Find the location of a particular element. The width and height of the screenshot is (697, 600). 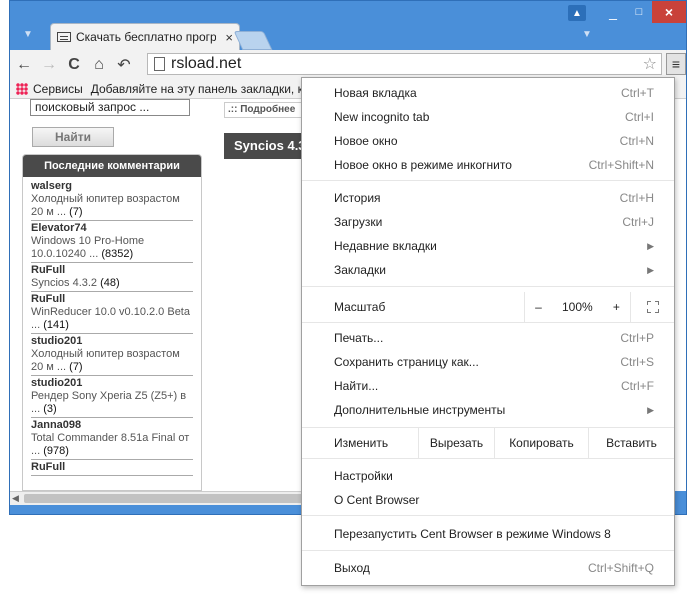

comment-user: walserg is located at coordinates (112, 186).